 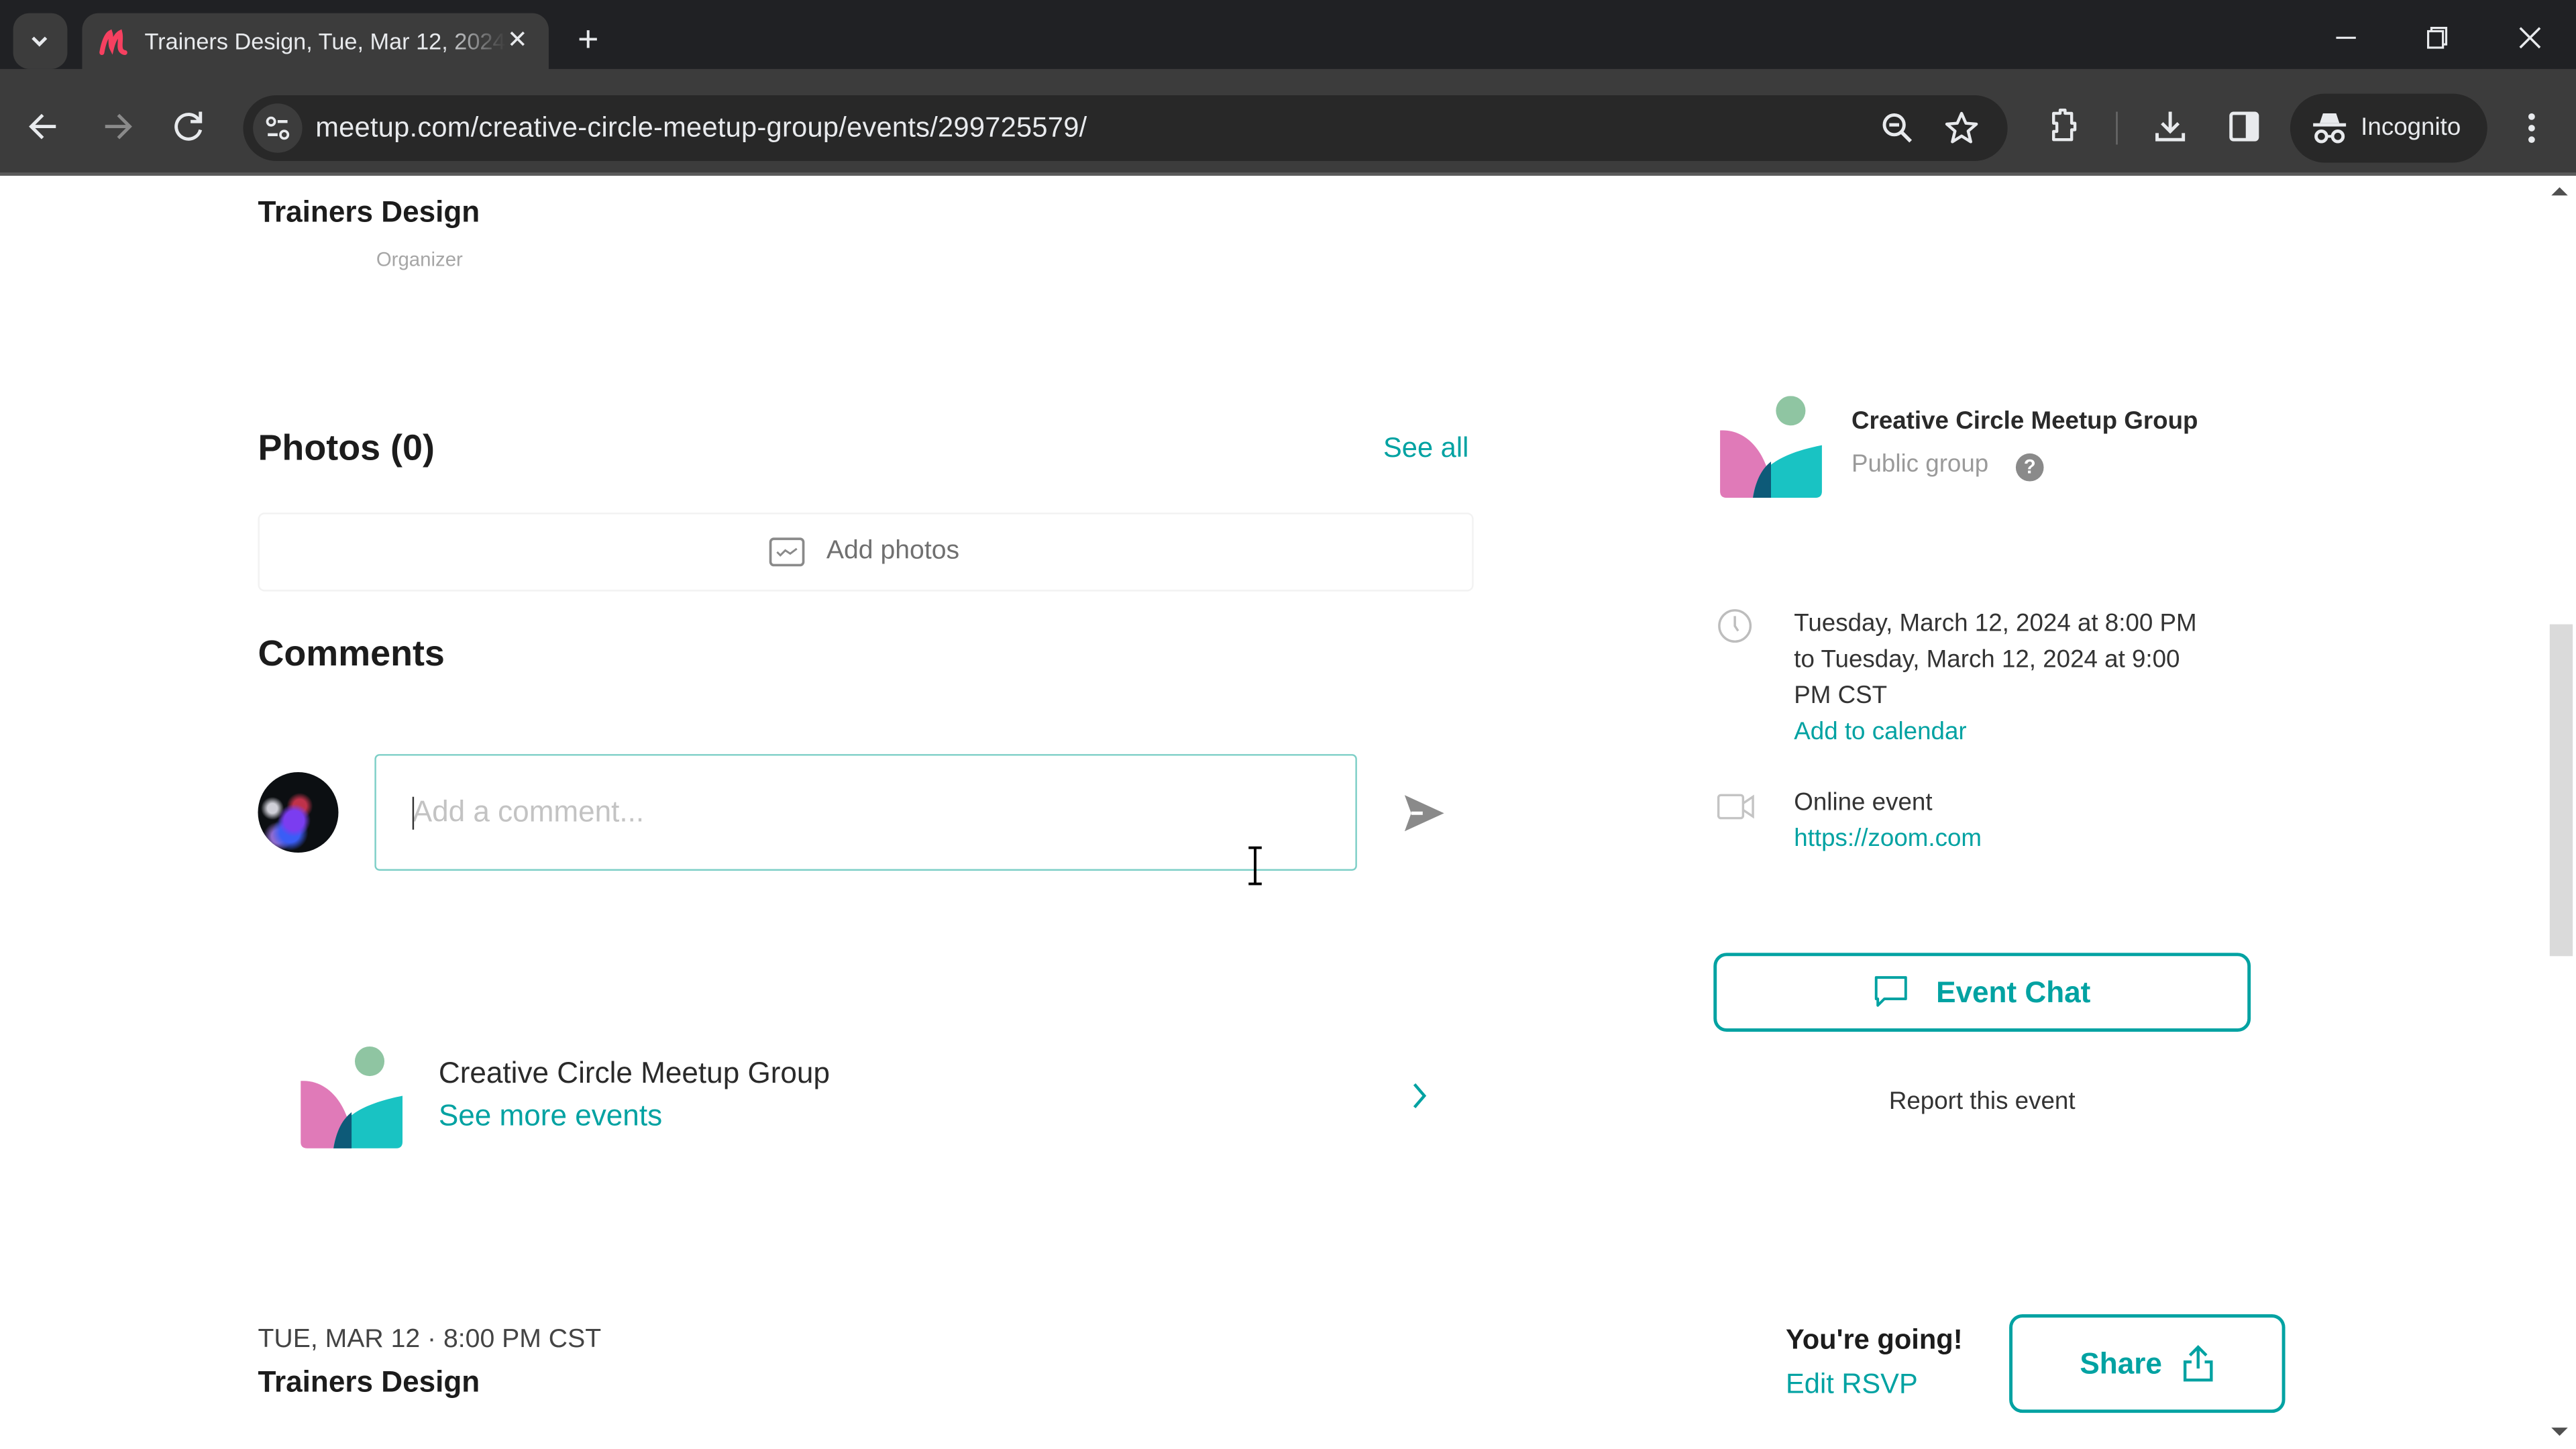 What do you see at coordinates (1995, 732) in the screenshot?
I see `add-to-calendar-link: Add to calendar` at bounding box center [1995, 732].